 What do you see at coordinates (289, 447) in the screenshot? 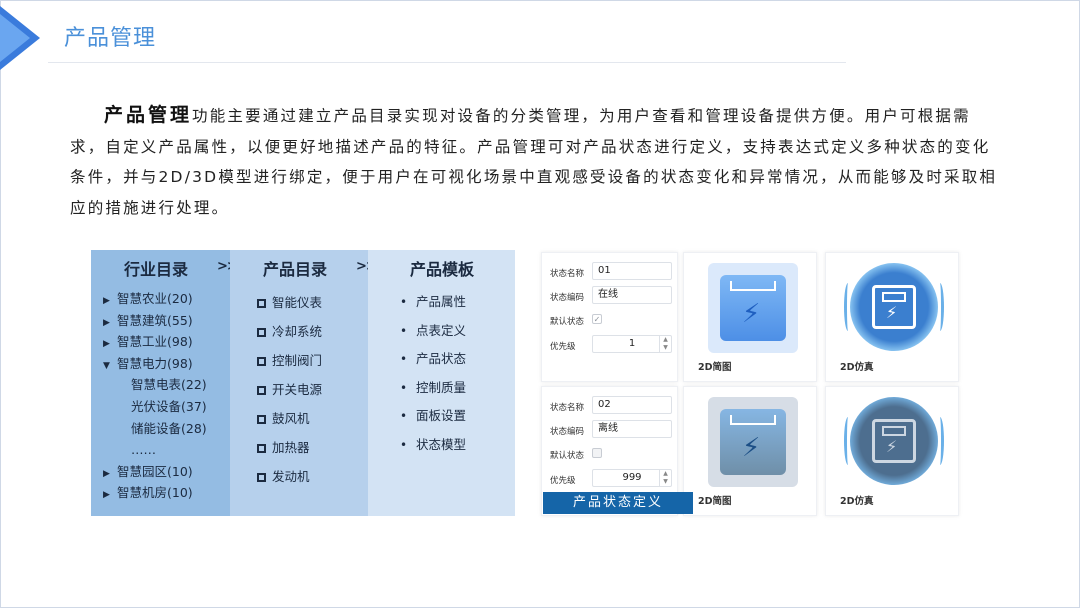
I see `product-item: 加热器` at bounding box center [289, 447].